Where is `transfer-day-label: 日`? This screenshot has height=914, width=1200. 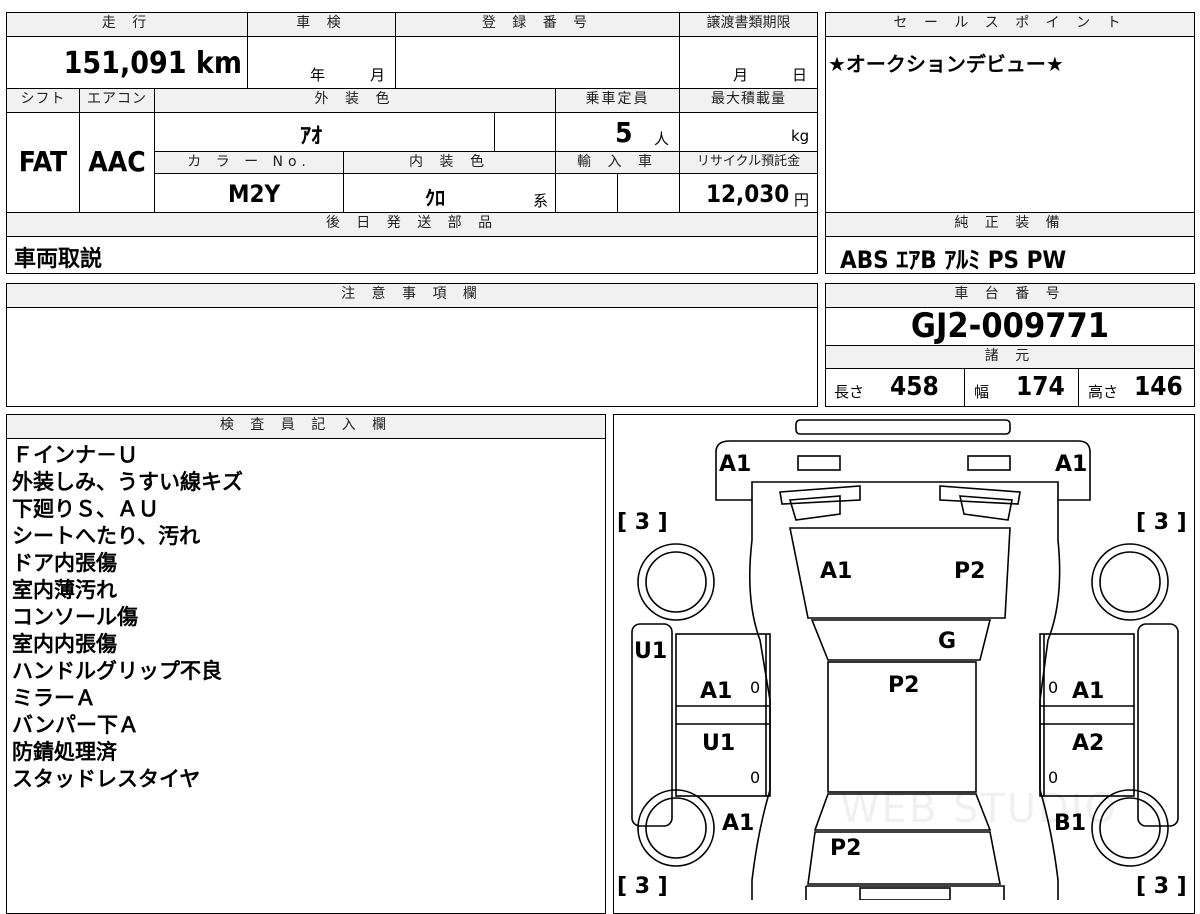
transfer-day-label: 日 is located at coordinates (800, 75).